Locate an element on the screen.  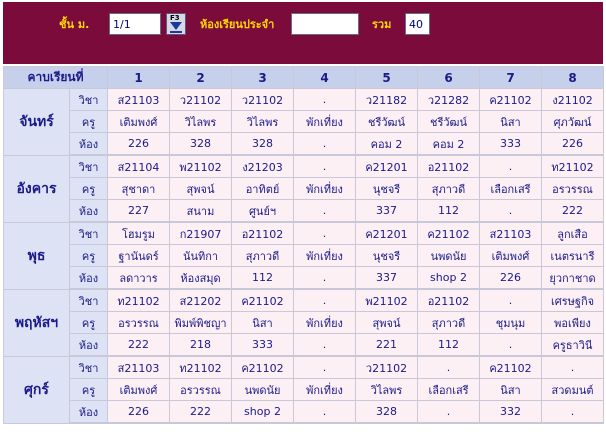
schedule-cell: shop 2 is located at coordinates (263, 412).